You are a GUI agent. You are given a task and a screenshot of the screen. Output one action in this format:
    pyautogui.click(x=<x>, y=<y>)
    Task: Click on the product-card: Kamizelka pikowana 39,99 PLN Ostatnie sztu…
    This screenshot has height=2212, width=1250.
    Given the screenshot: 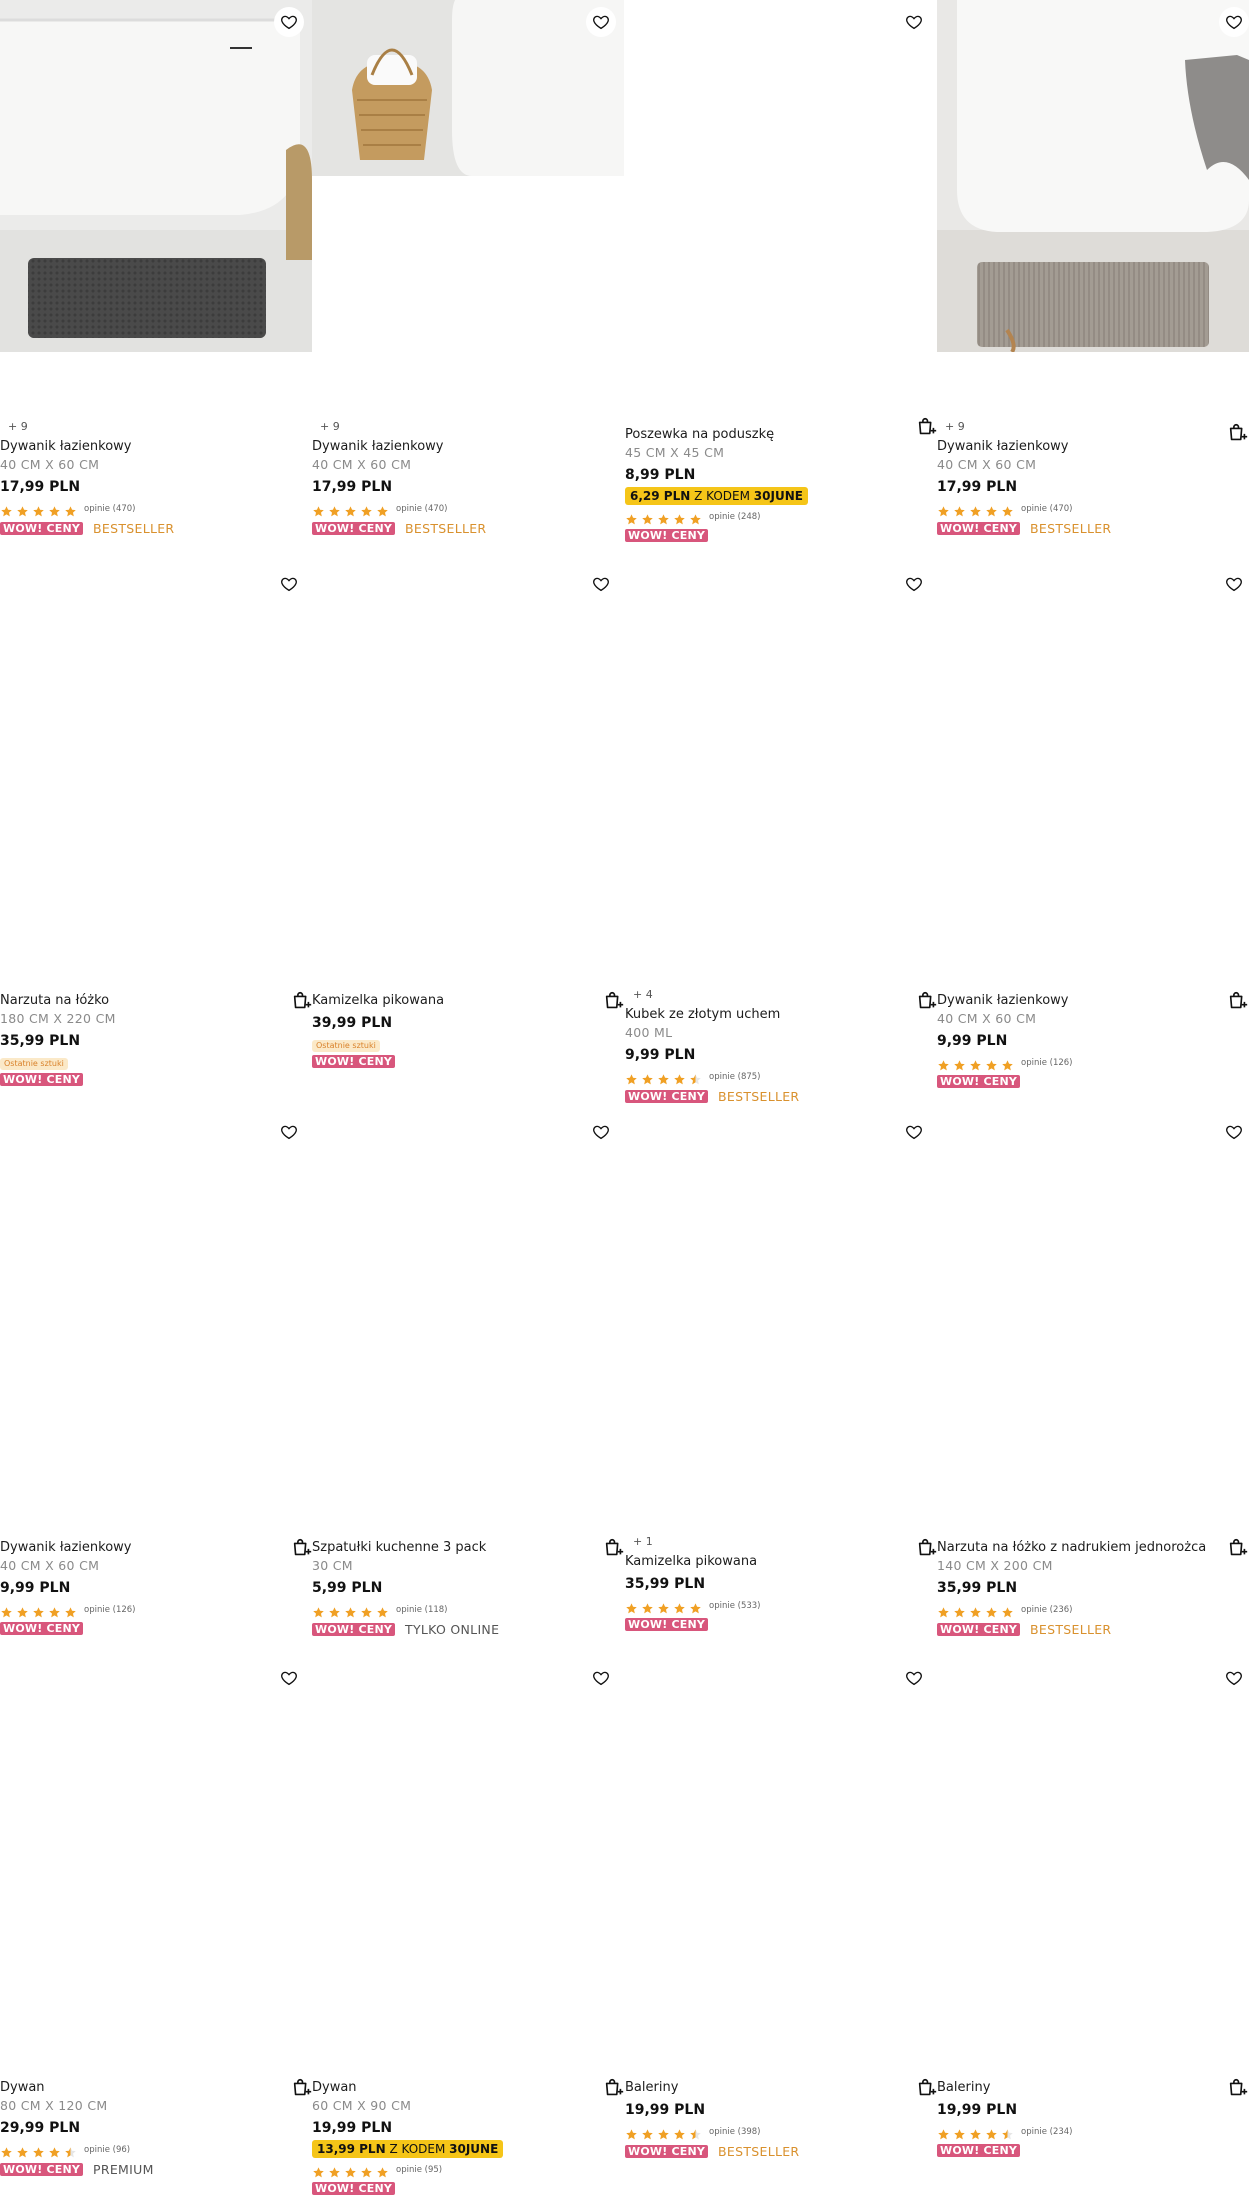 What is the action you would take?
    pyautogui.click(x=468, y=841)
    